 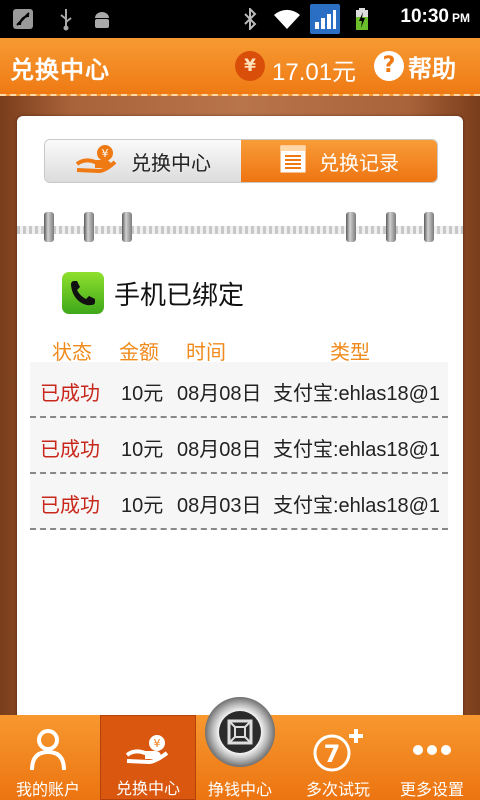 What do you see at coordinates (47, 789) in the screenshot?
I see `nav-label: 我的账户` at bounding box center [47, 789].